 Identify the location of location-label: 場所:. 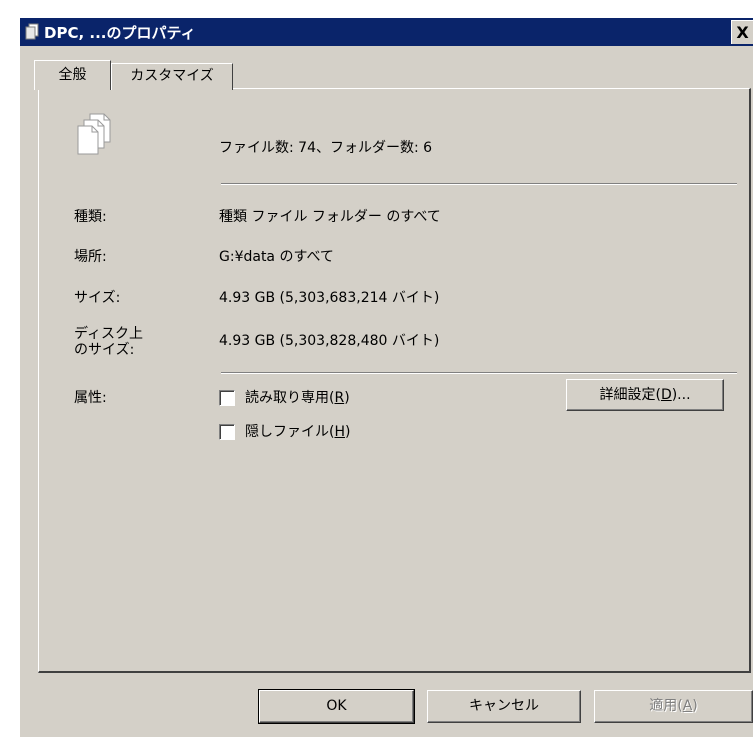
(90, 257).